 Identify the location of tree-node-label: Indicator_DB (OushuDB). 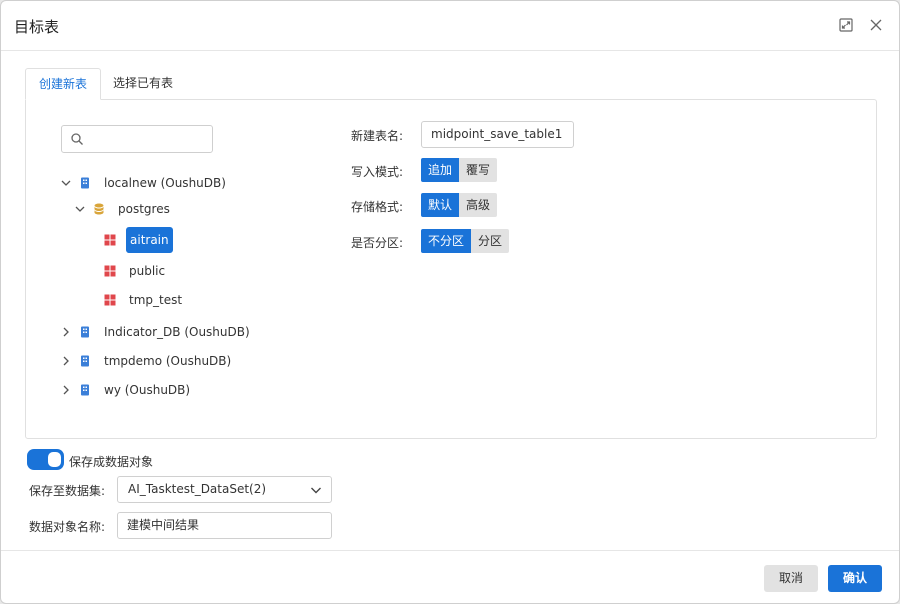
(177, 332).